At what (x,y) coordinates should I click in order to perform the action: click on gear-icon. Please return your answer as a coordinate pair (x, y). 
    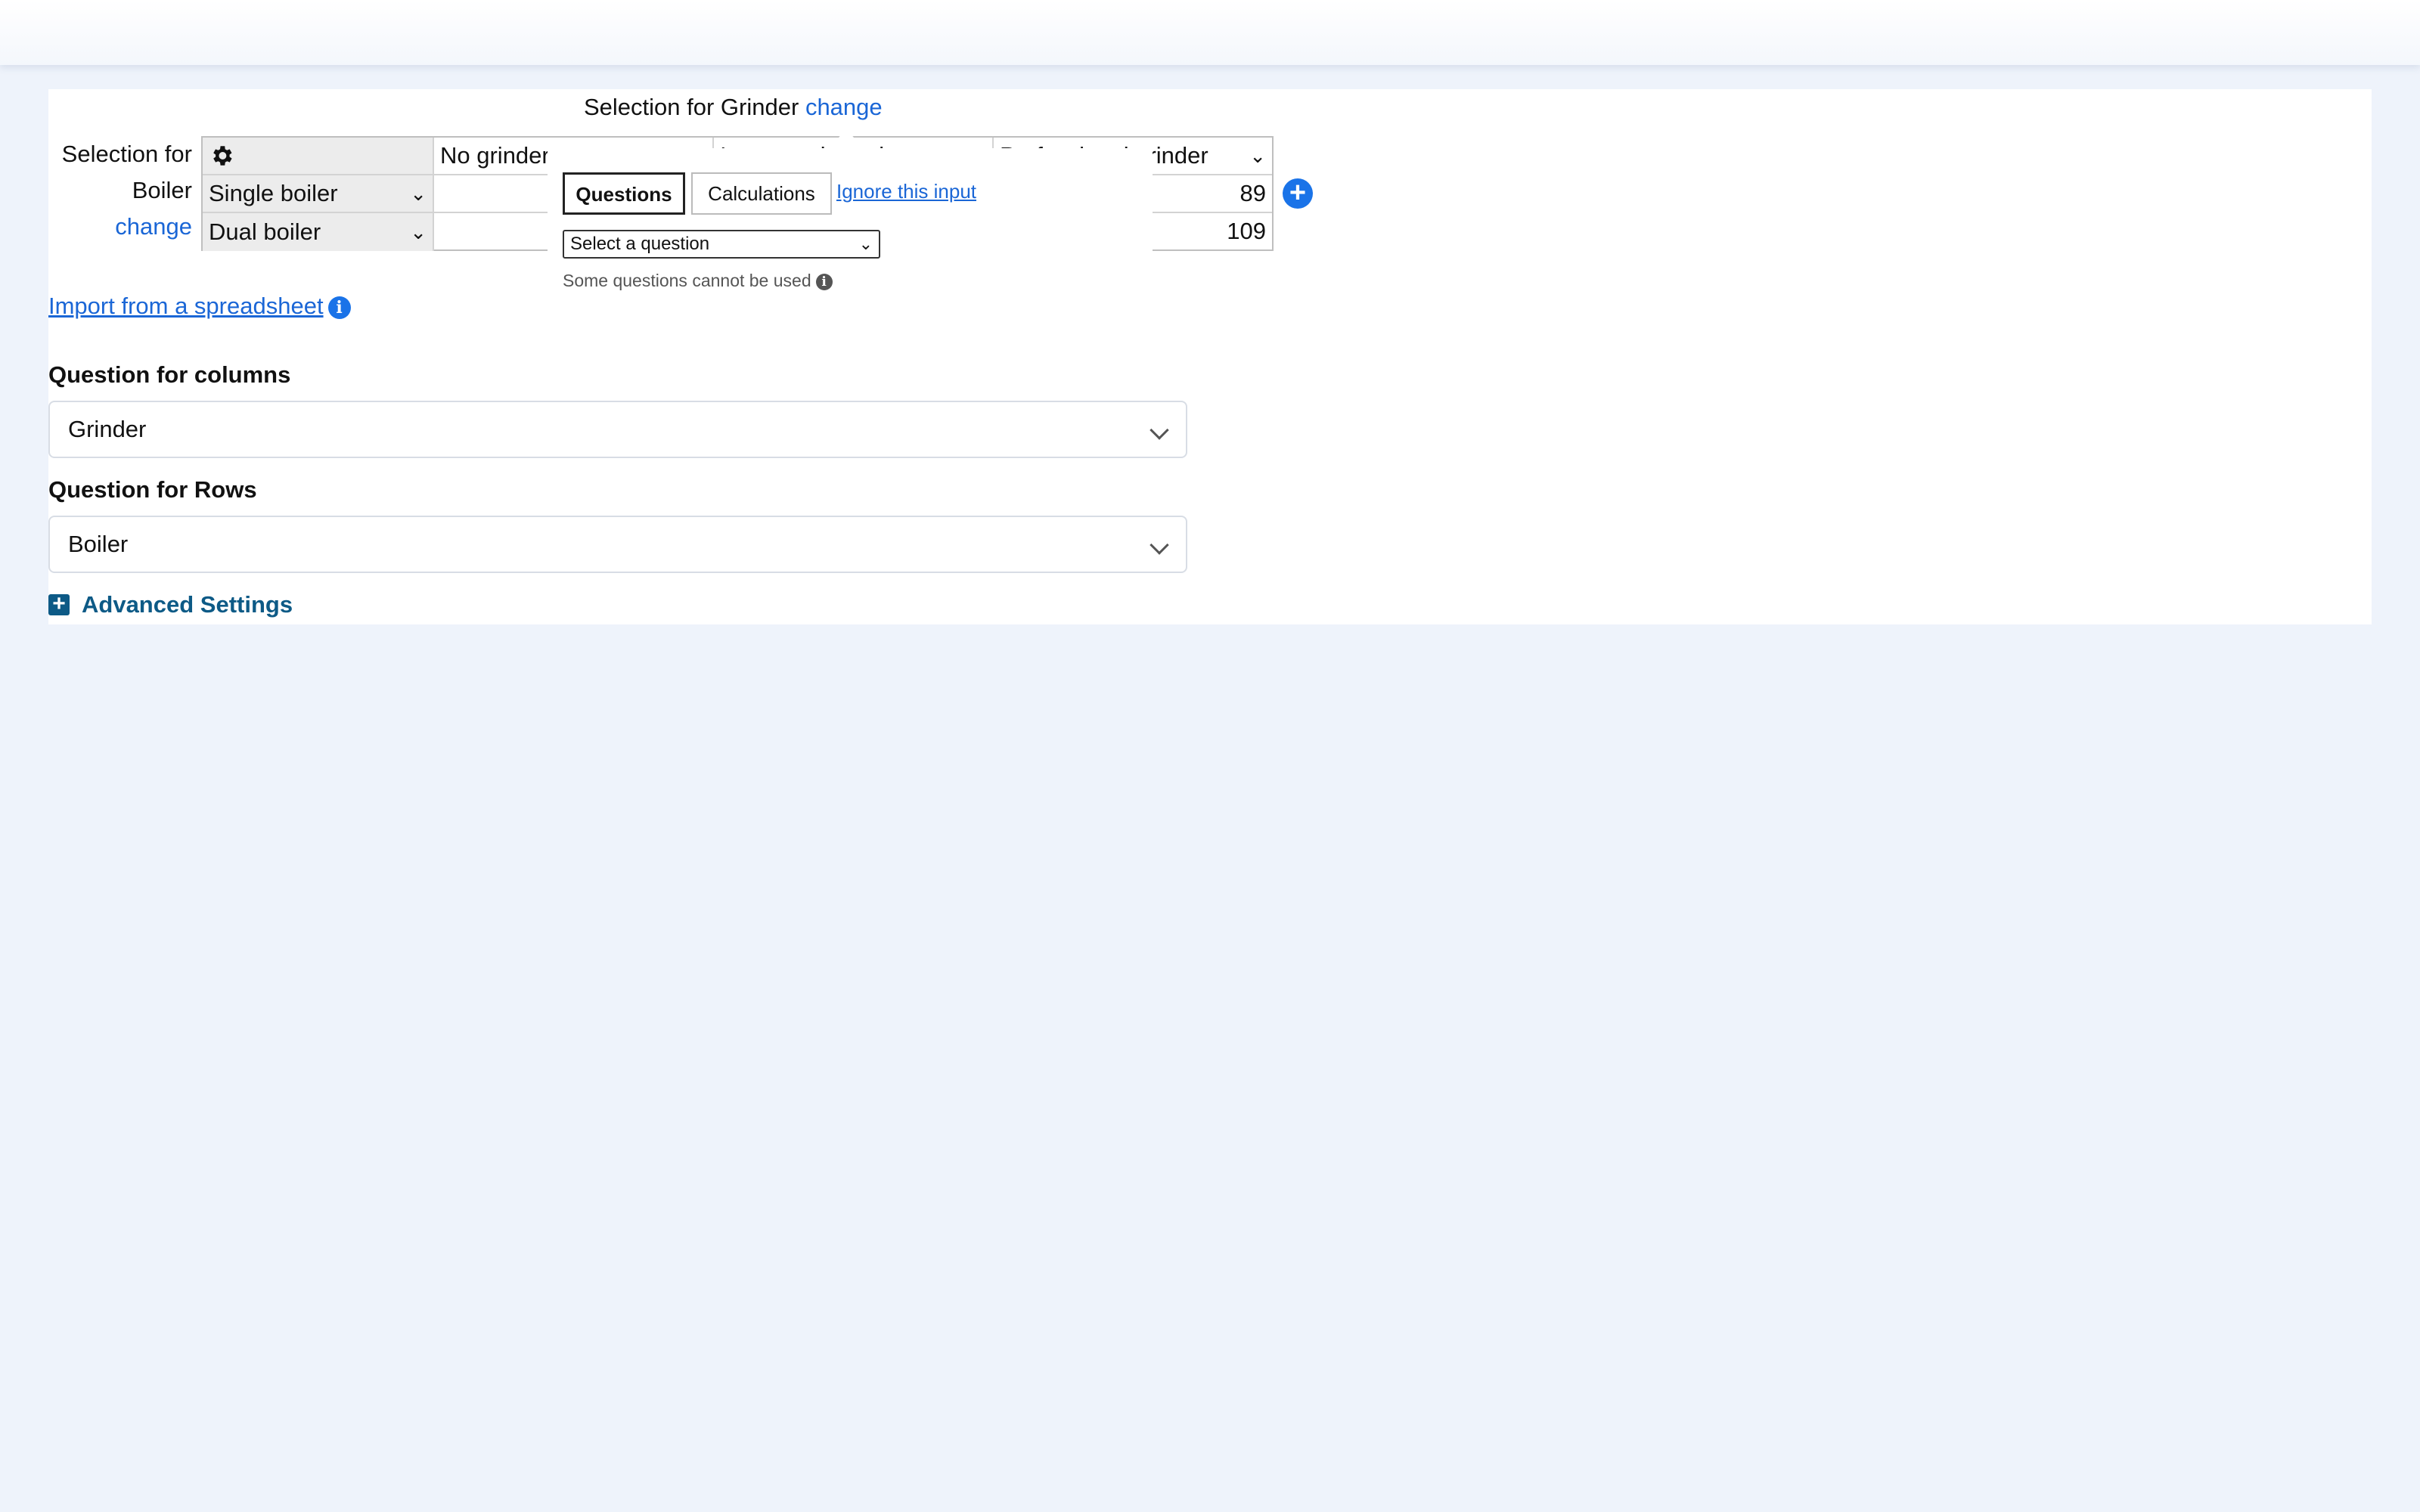
    Looking at the image, I should click on (221, 156).